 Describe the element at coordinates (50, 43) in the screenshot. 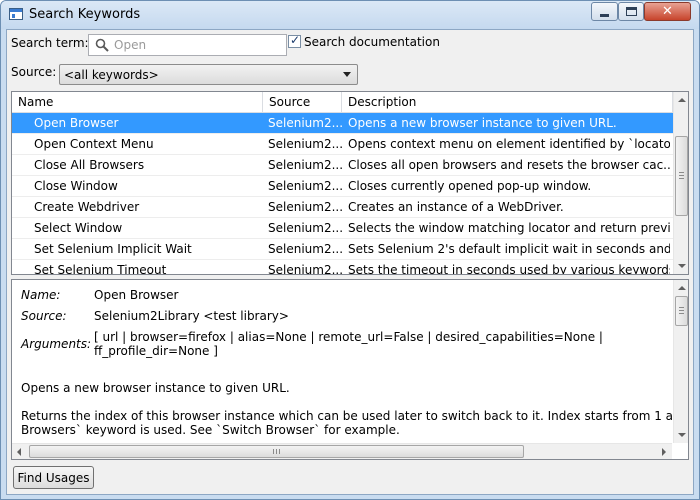

I see `search-term-label: Search term:` at that location.